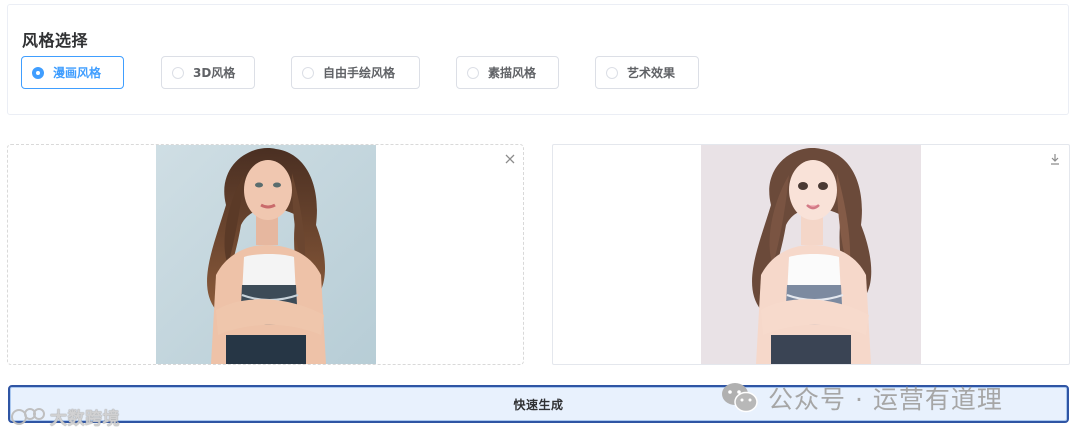 The image size is (1080, 439). I want to click on style-option-art: 艺术效果, so click(647, 72).